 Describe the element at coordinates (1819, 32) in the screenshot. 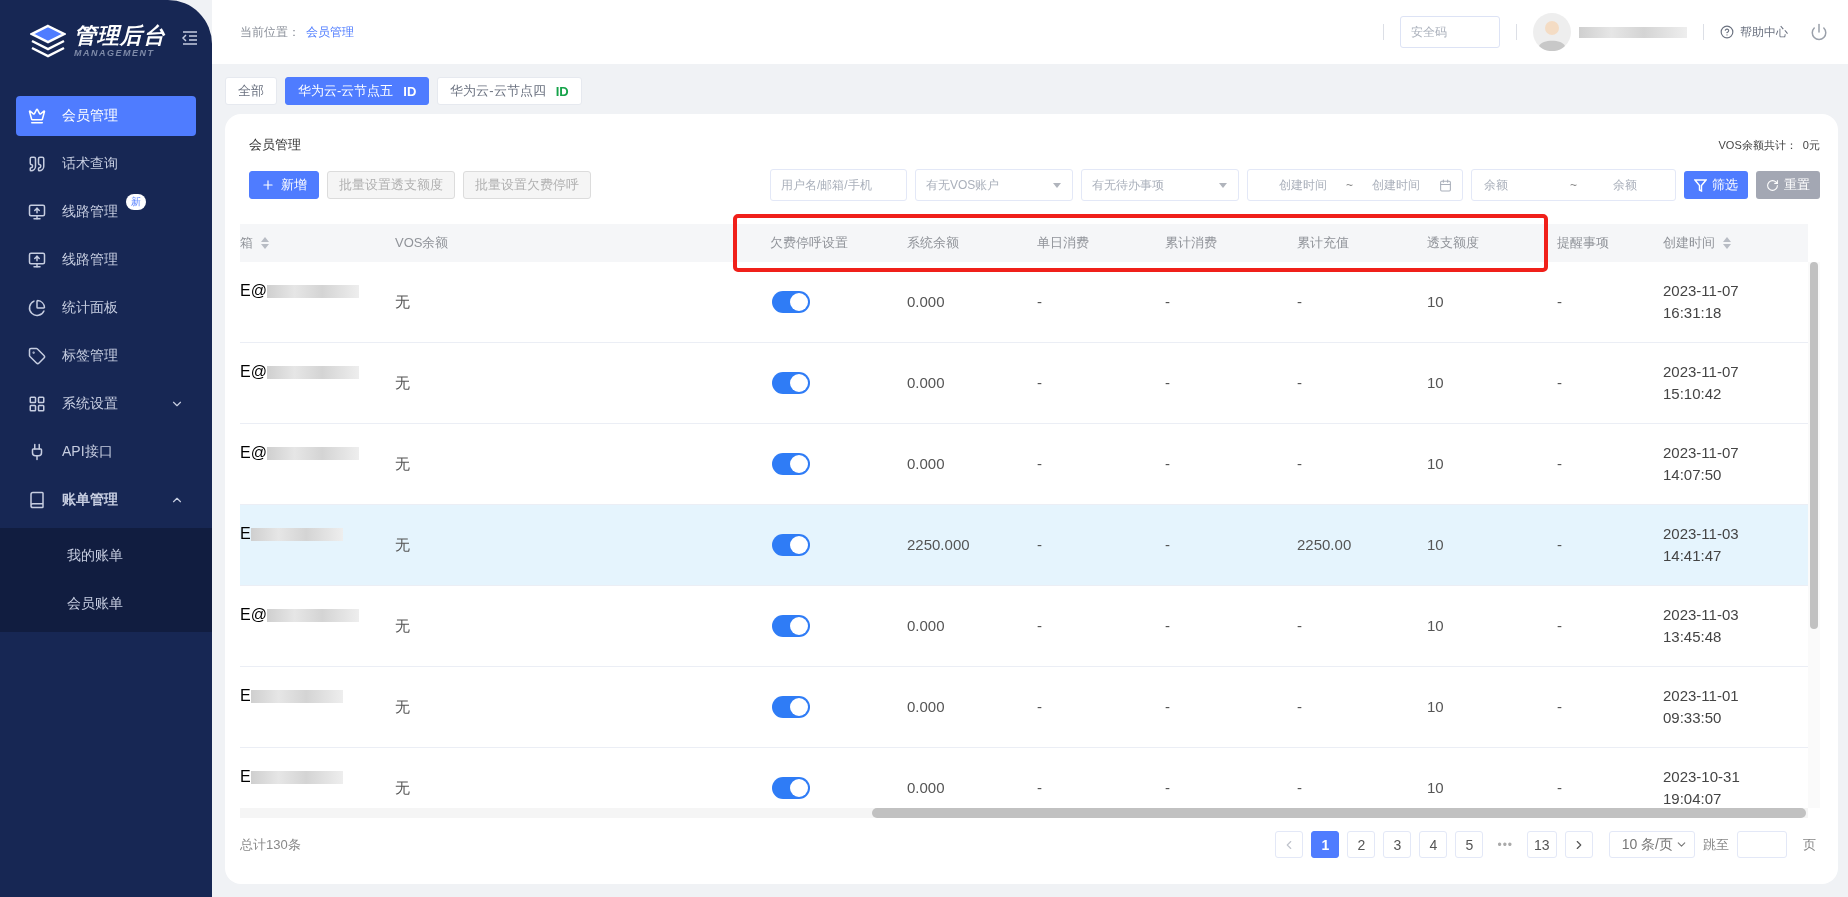

I see `power-icon` at that location.